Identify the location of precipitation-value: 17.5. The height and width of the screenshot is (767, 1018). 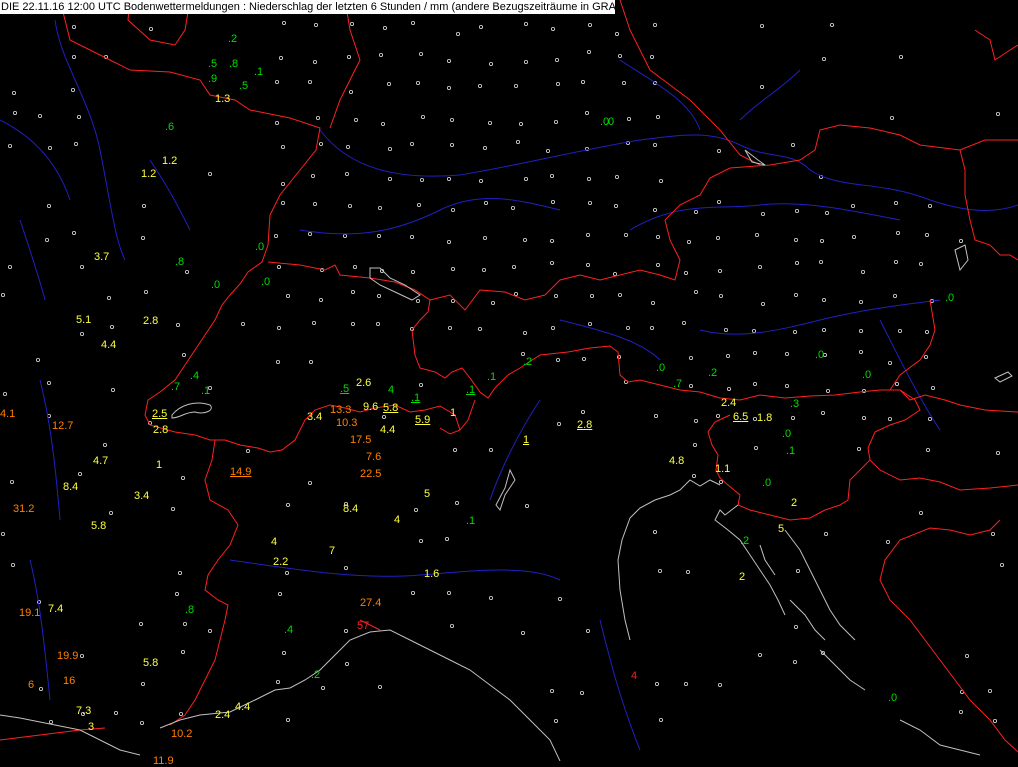
(361, 440).